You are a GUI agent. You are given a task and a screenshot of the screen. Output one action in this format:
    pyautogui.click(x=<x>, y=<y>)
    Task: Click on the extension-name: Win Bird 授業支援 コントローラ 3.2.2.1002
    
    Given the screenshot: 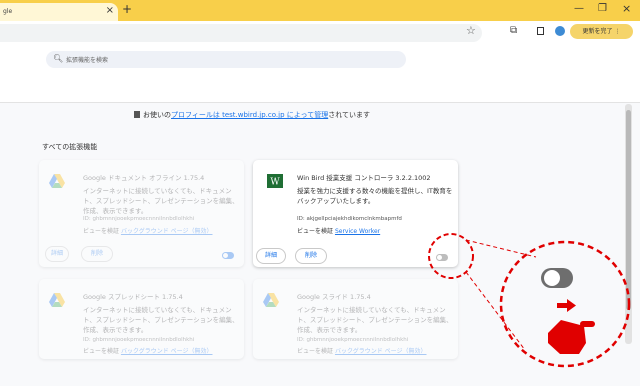 What is the action you would take?
    pyautogui.click(x=364, y=178)
    